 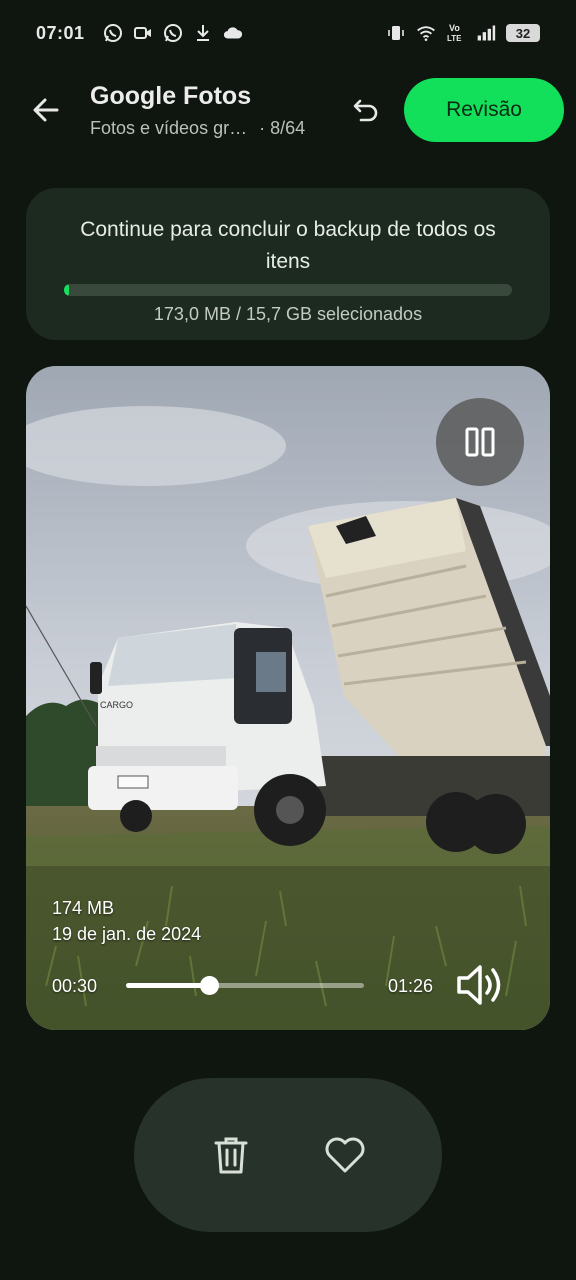 What do you see at coordinates (171, 96) in the screenshot?
I see `page-title: Google Fotos` at bounding box center [171, 96].